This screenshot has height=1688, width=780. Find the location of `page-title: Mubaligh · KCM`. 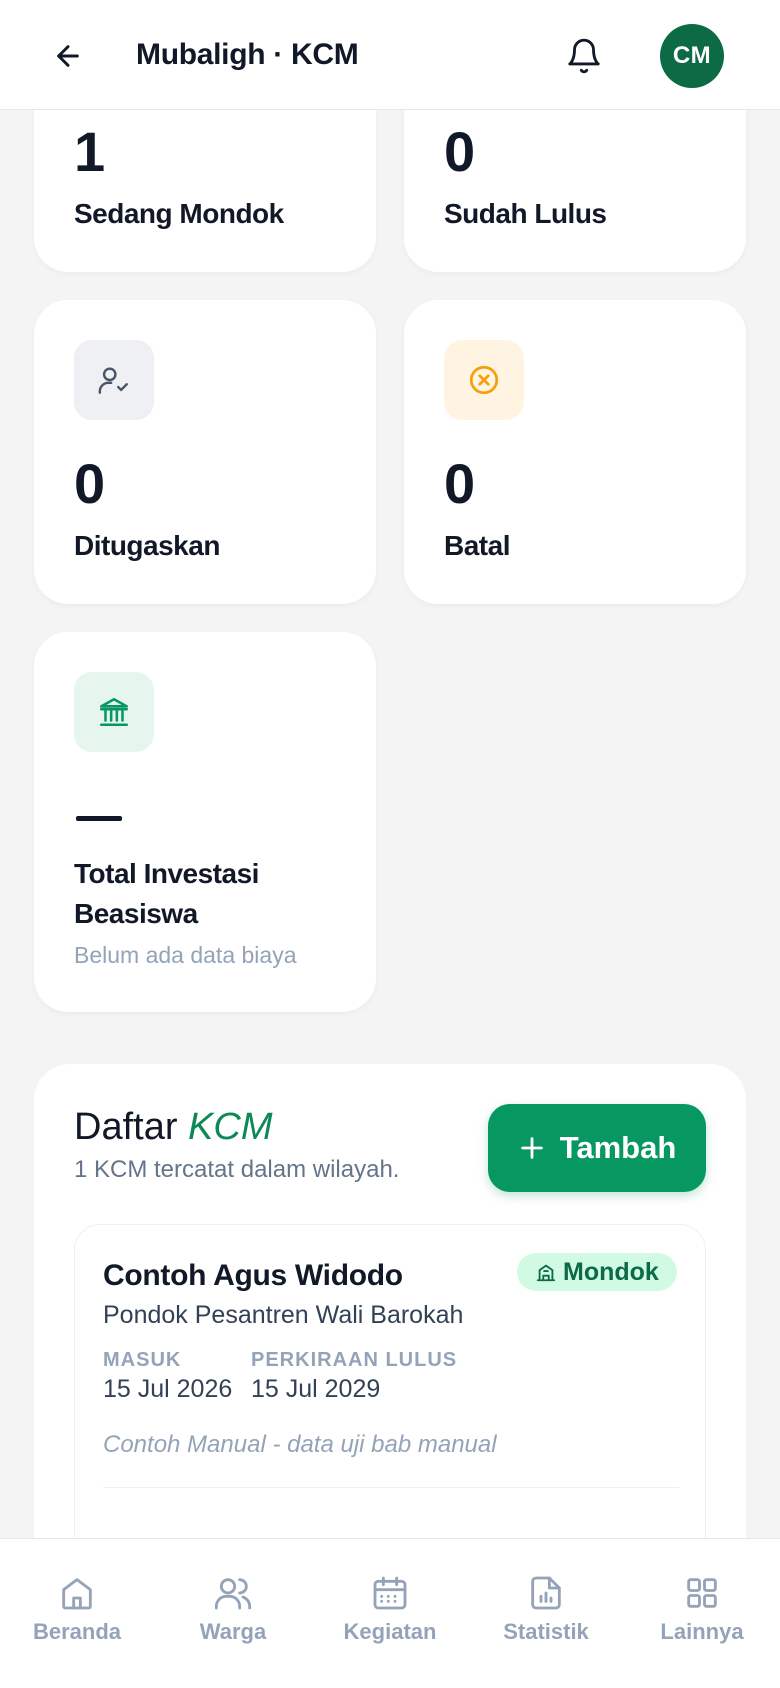

page-title: Mubaligh · KCM is located at coordinates (247, 54).